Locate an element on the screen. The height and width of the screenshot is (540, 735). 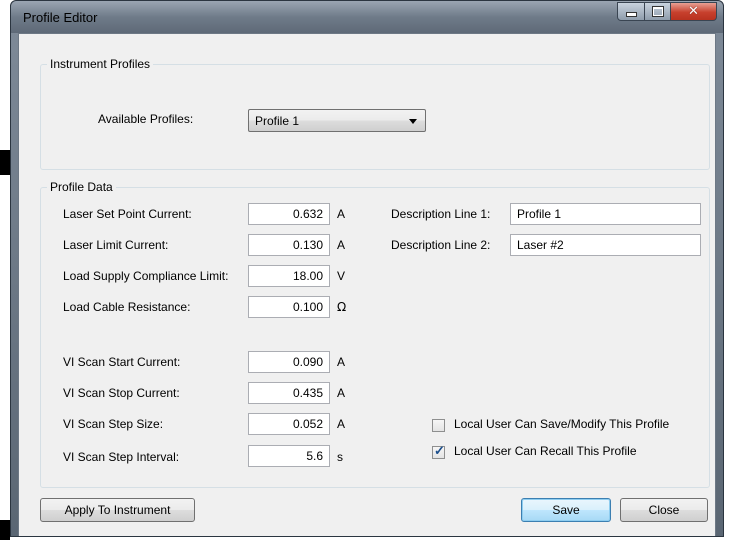
save-modify-checkbox is located at coordinates (438, 425).